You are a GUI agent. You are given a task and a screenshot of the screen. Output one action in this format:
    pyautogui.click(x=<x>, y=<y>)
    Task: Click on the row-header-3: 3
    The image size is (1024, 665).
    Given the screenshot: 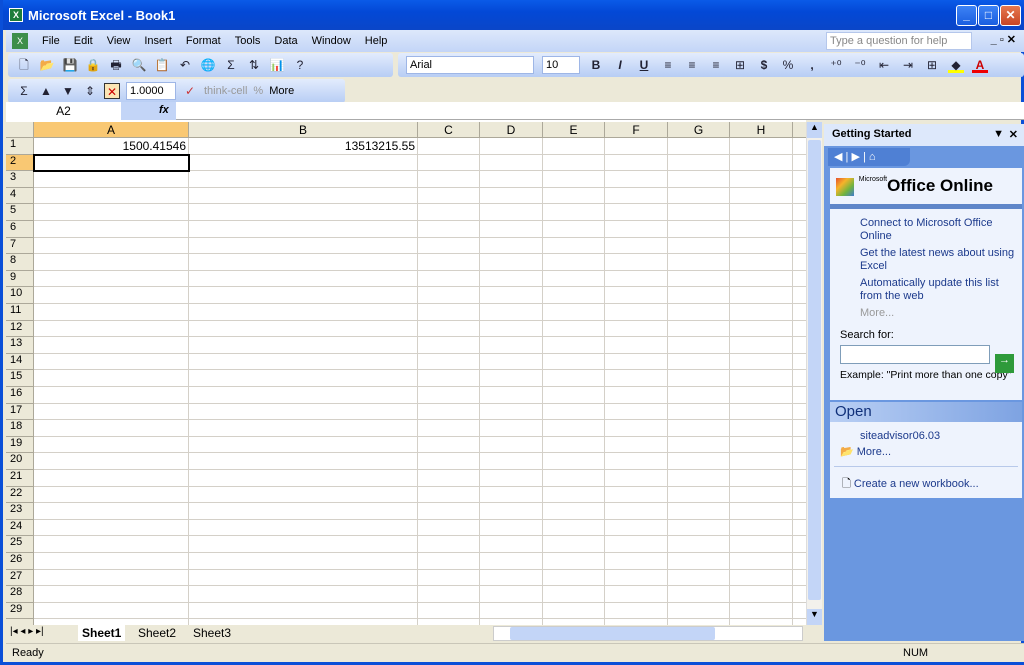 What is the action you would take?
    pyautogui.click(x=20, y=179)
    